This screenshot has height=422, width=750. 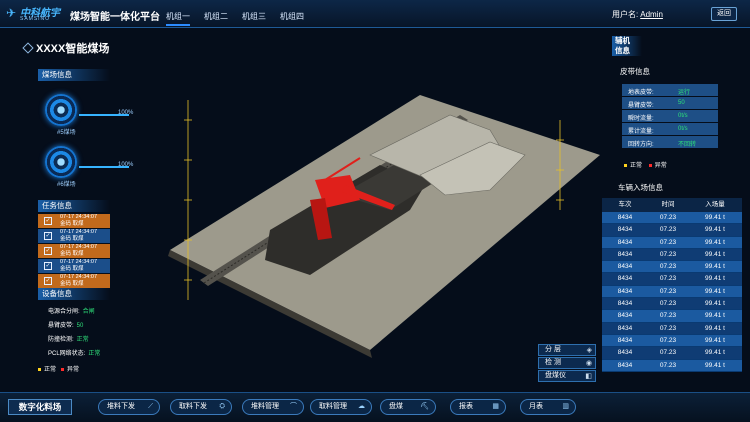 I want to click on belt-row: 回转方向: 不回转, so click(x=670, y=142).